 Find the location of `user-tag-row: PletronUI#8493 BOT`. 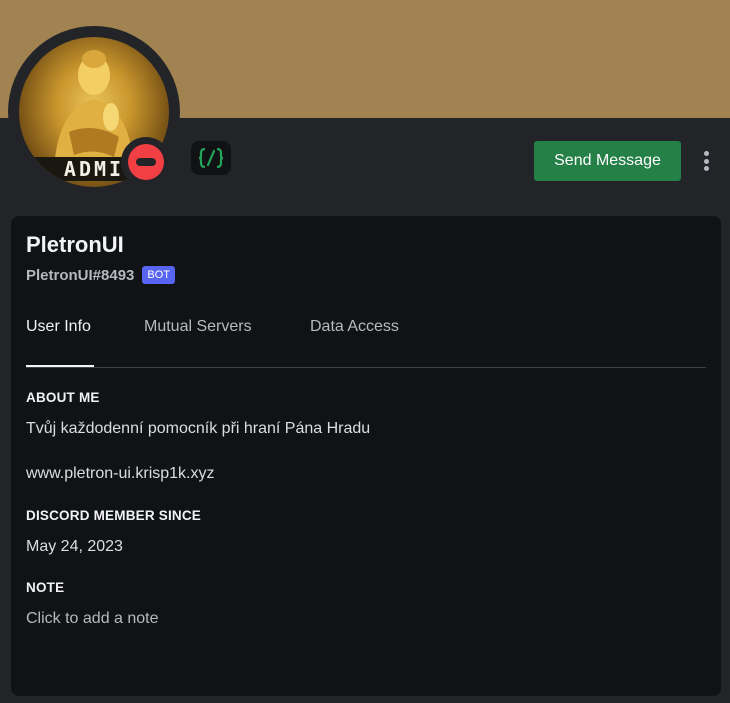

user-tag-row: PletronUI#8493 BOT is located at coordinates (101, 275).